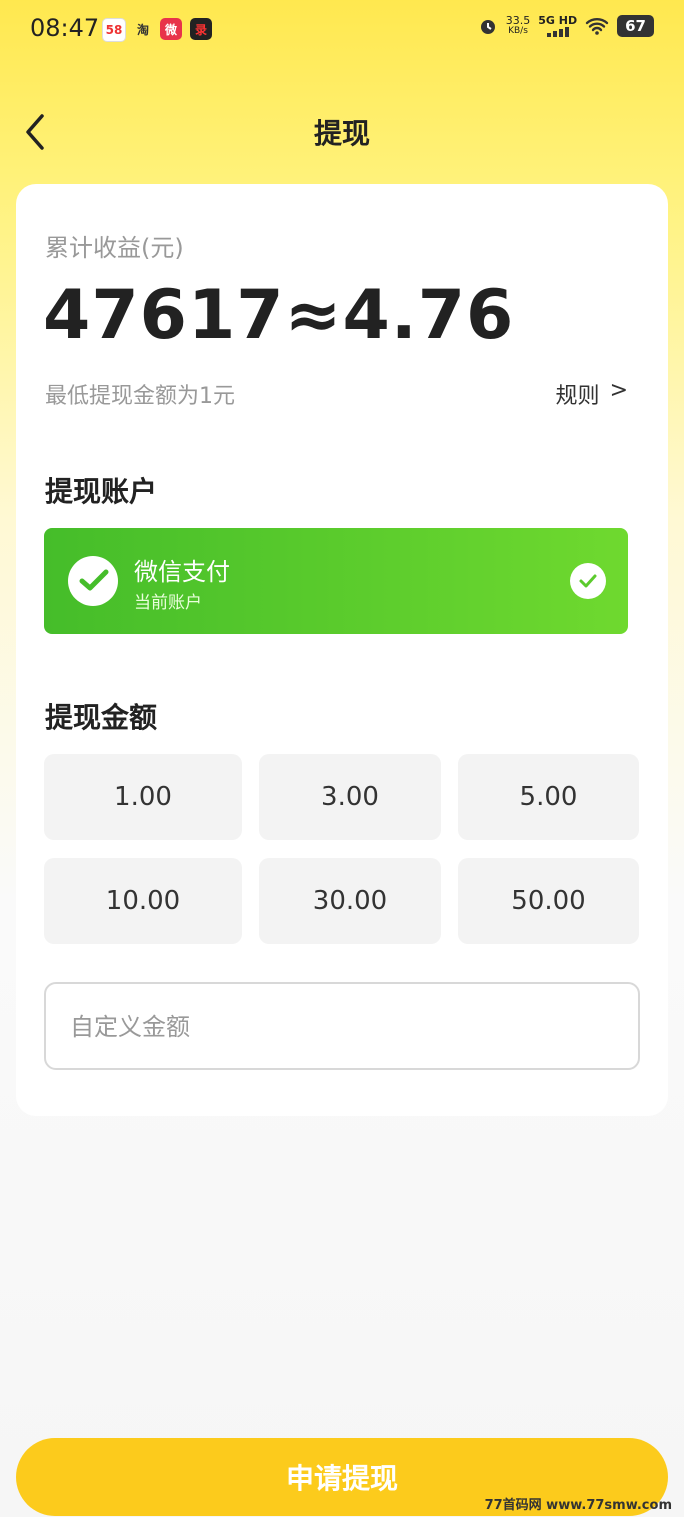  What do you see at coordinates (557, 32) in the screenshot?
I see `signal-icon` at bounding box center [557, 32].